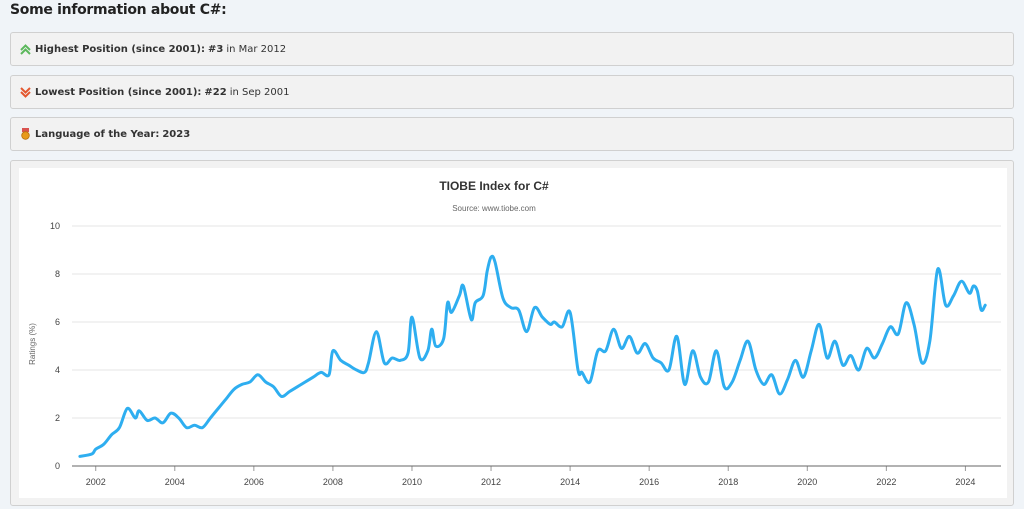  What do you see at coordinates (728, 482) in the screenshot?
I see `x-tick-label: 2018` at bounding box center [728, 482].